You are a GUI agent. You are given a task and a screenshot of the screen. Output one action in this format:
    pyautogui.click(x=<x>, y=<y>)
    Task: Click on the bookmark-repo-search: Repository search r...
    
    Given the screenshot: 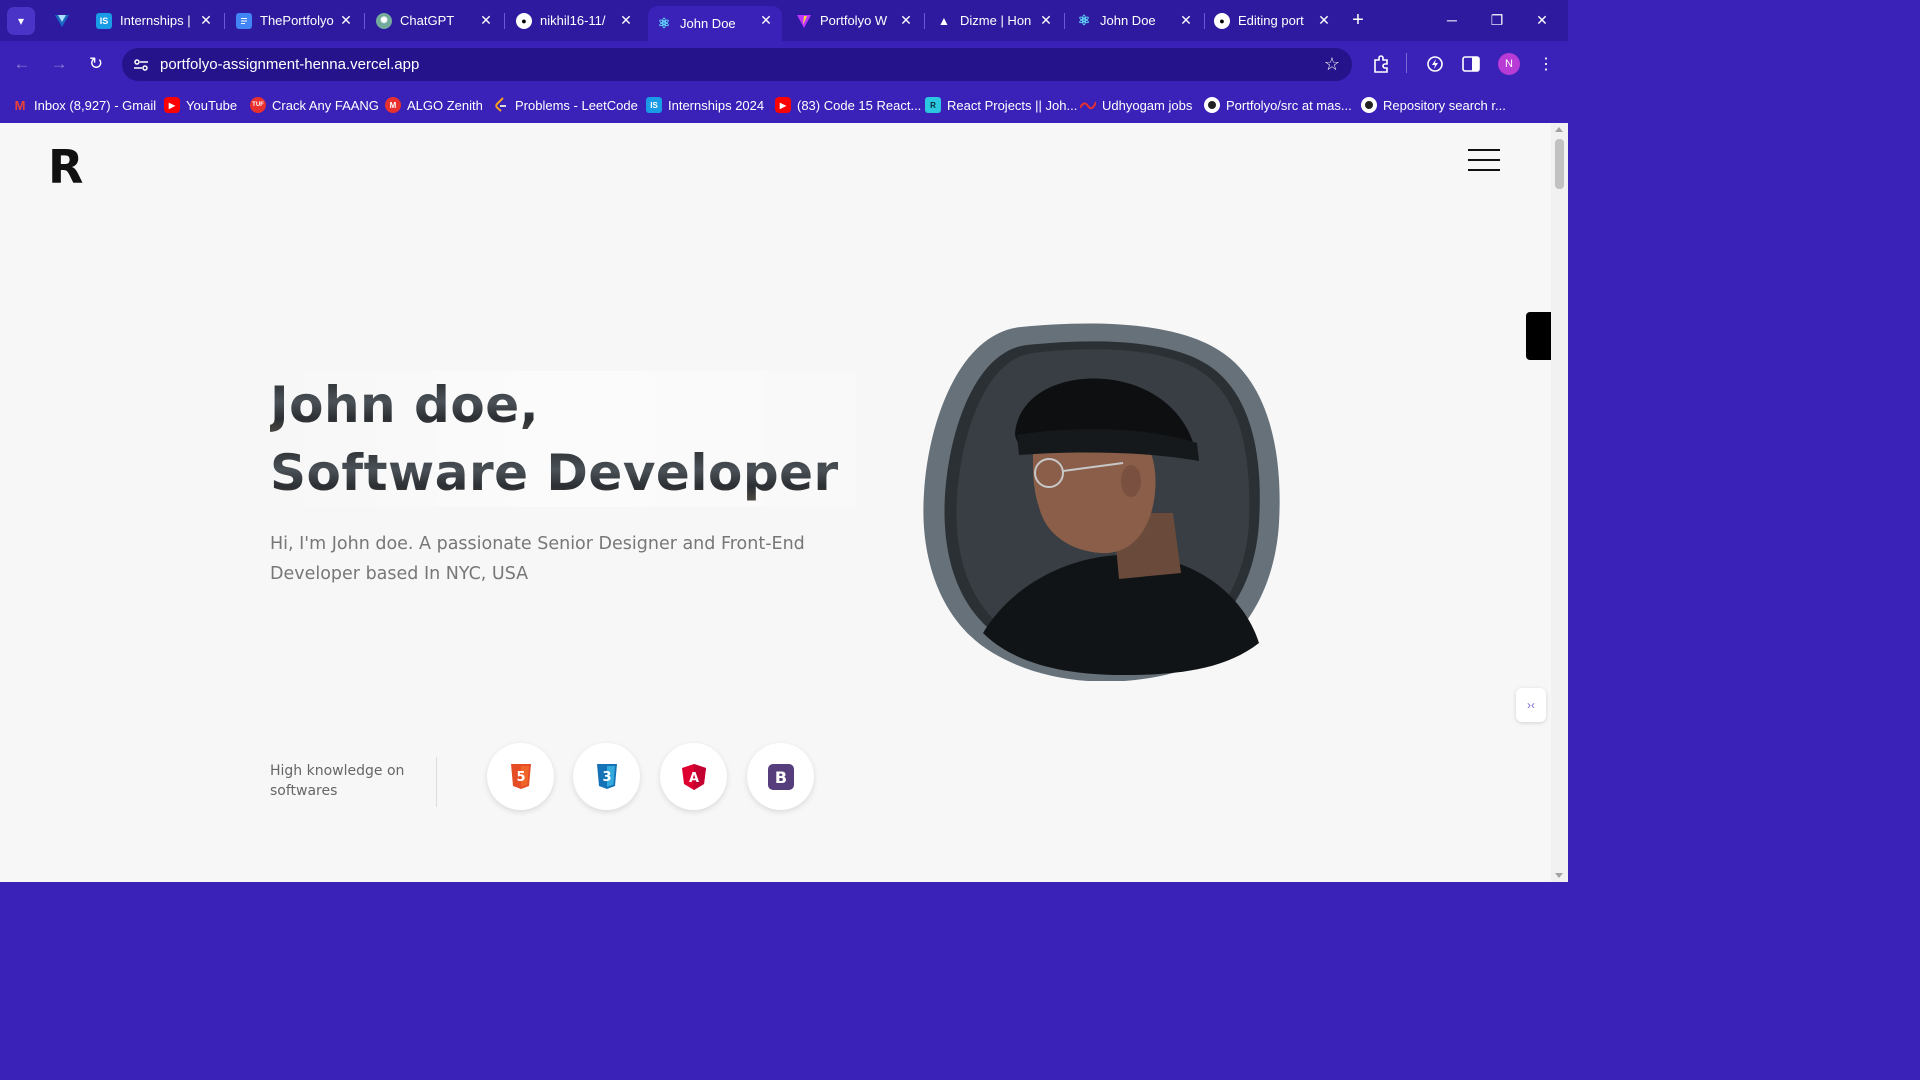 What is the action you would take?
    pyautogui.click(x=1433, y=105)
    